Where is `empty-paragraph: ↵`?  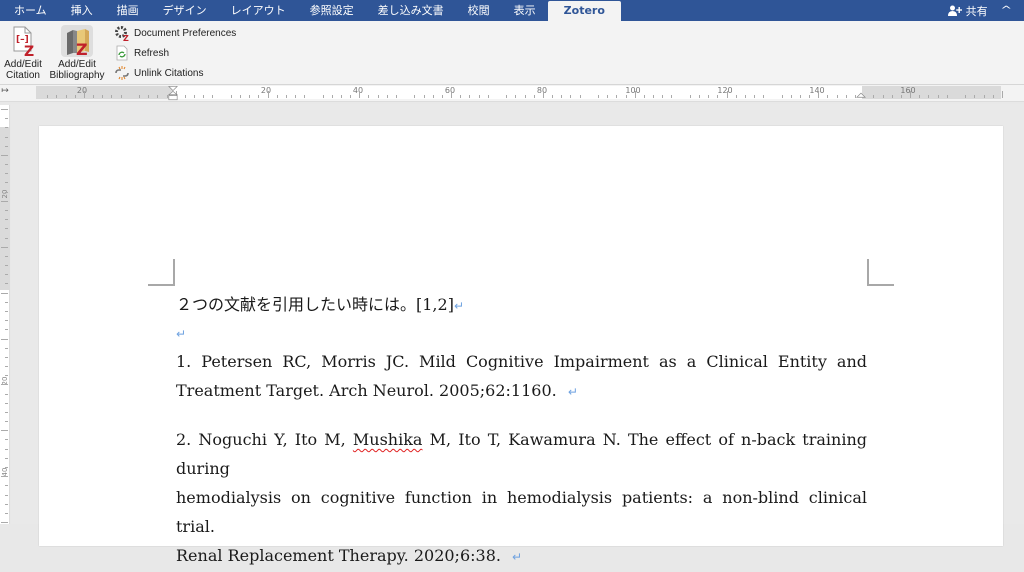
empty-paragraph: ↵ is located at coordinates (521, 332).